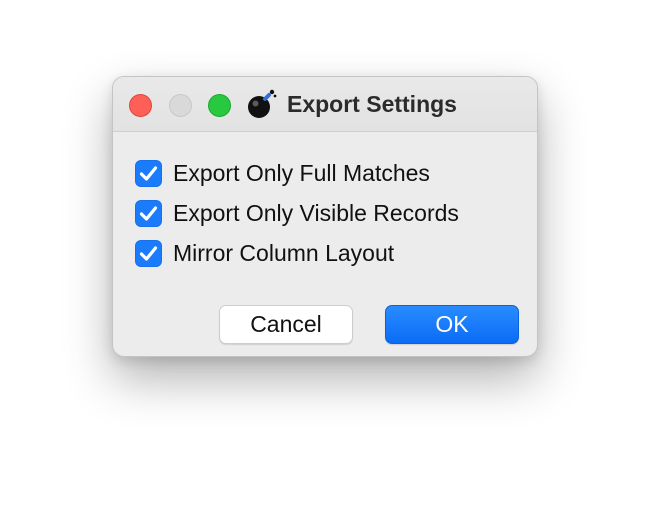 The width and height of the screenshot is (650, 506). Describe the element at coordinates (180, 105) in the screenshot. I see `minimize-window-button` at that location.